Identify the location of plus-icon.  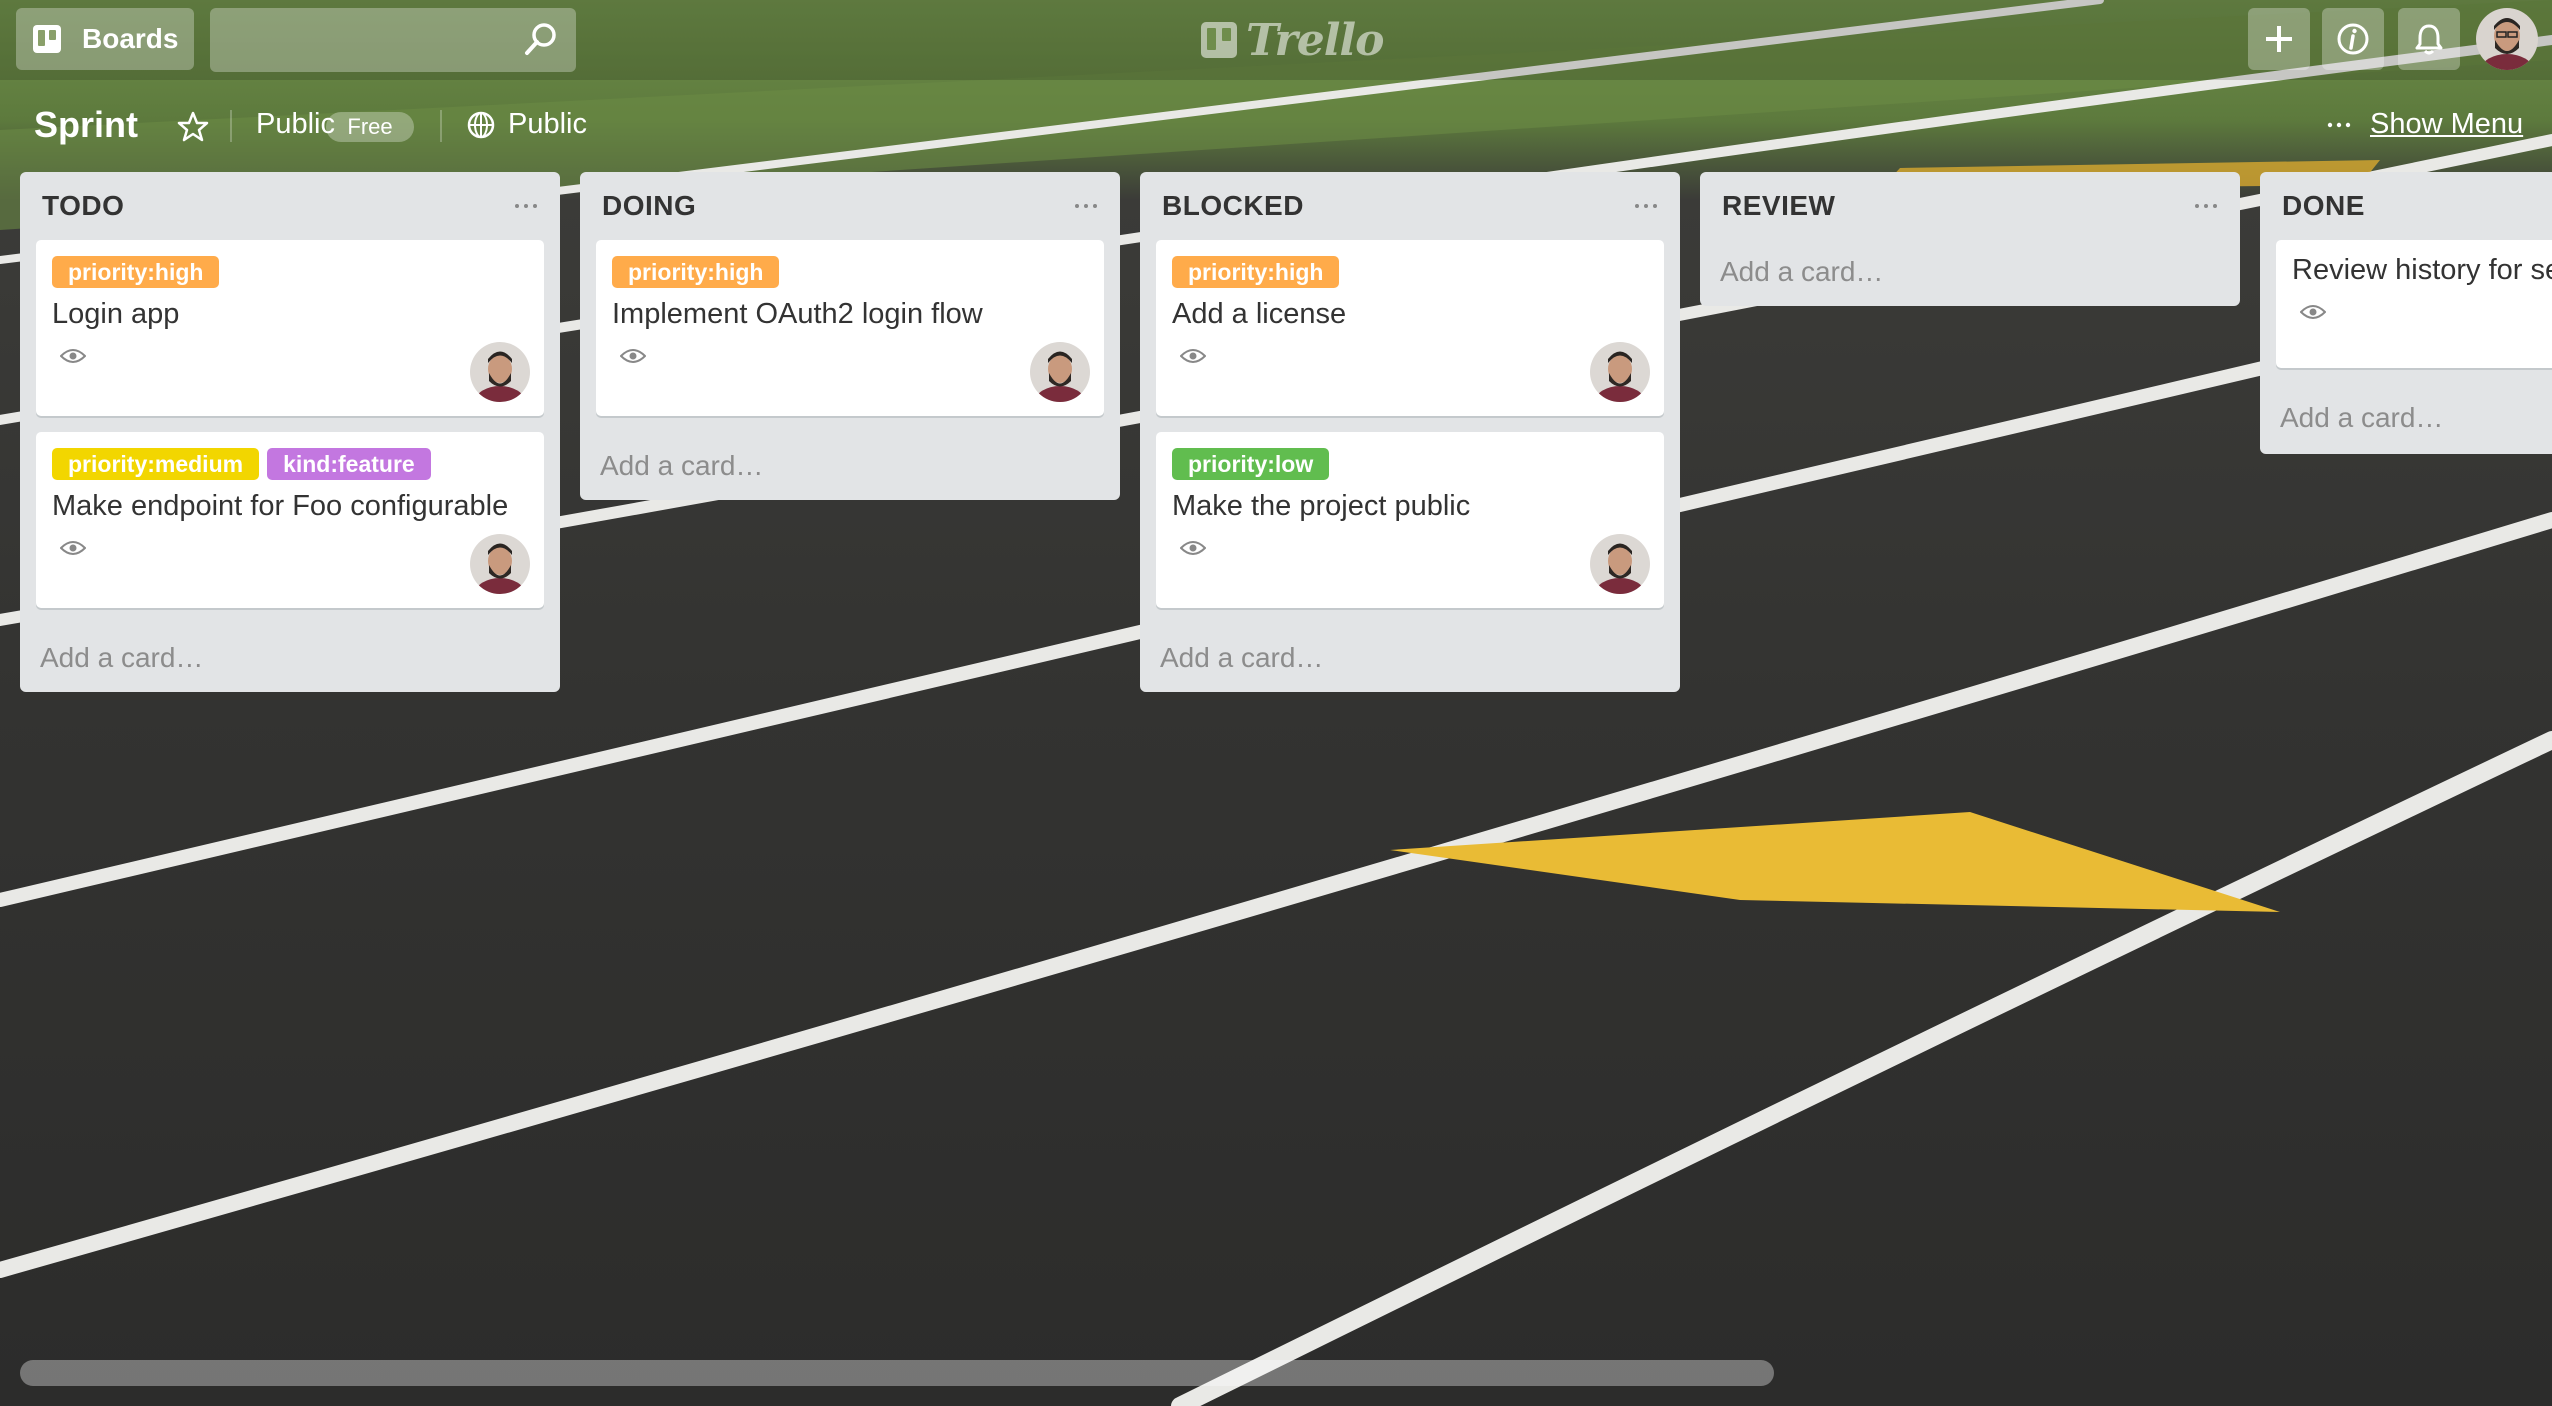
(2279, 39).